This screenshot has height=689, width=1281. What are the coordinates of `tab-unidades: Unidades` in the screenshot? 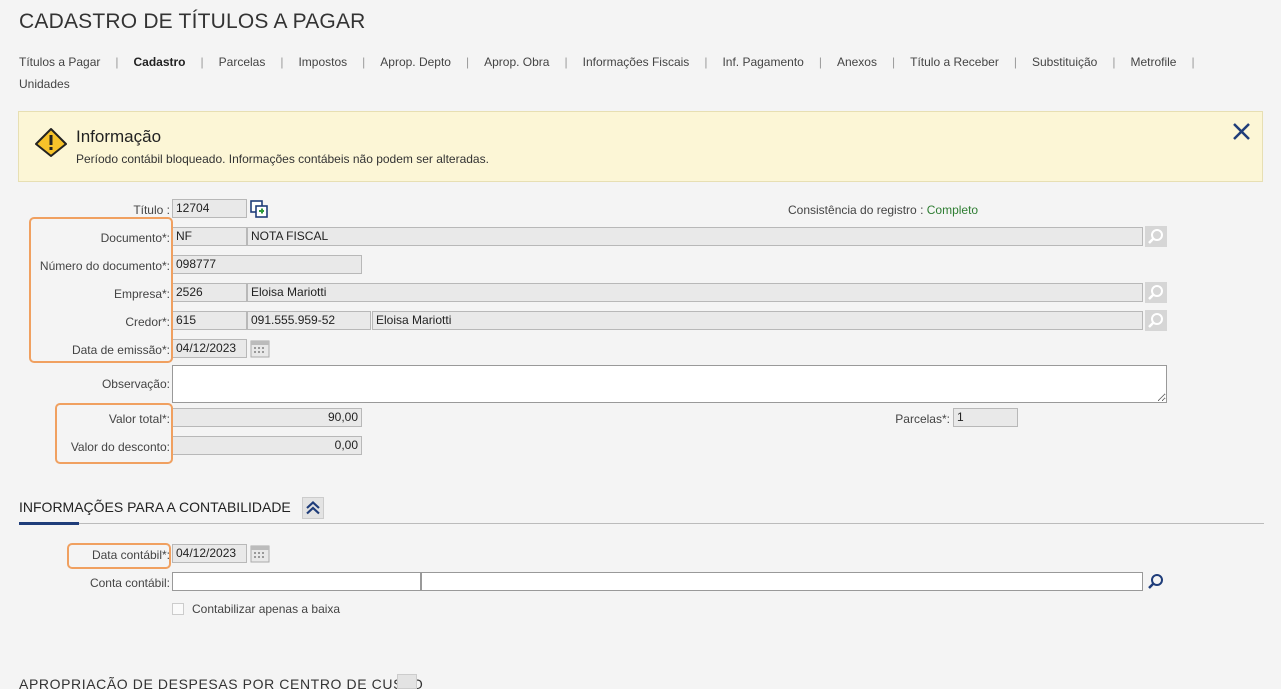 It's located at (44, 84).